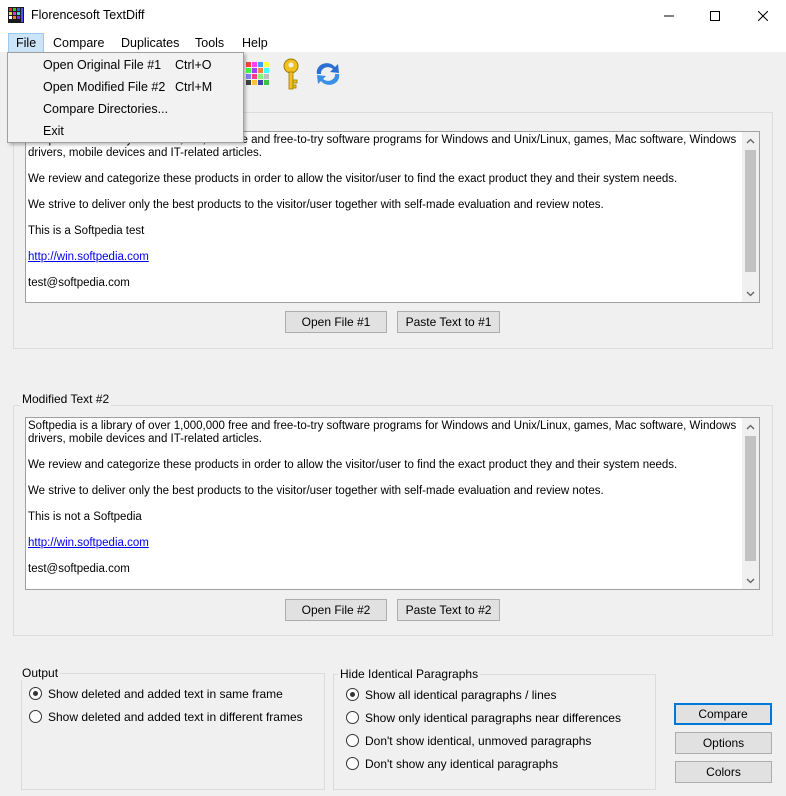 The image size is (786, 796). Describe the element at coordinates (86, 231) in the screenshot. I see `paragraph: This is a Softpedia test` at that location.